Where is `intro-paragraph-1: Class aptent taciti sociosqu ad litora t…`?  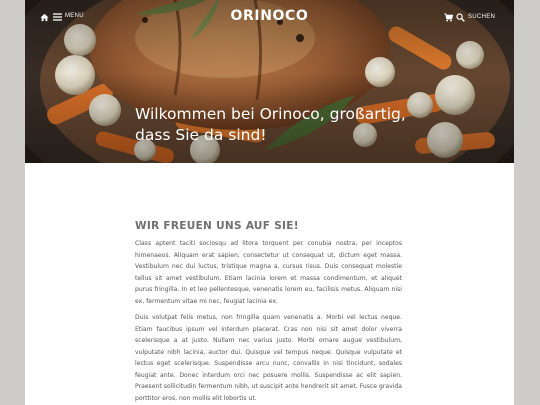
intro-paragraph-1: Class aptent taciti sociosqu ad litora t… is located at coordinates (268, 272).